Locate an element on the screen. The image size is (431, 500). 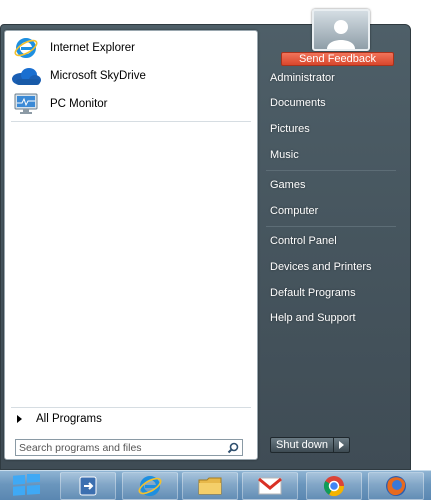
program-label: Microsoft SkyDrive is located at coordinates (98, 76).